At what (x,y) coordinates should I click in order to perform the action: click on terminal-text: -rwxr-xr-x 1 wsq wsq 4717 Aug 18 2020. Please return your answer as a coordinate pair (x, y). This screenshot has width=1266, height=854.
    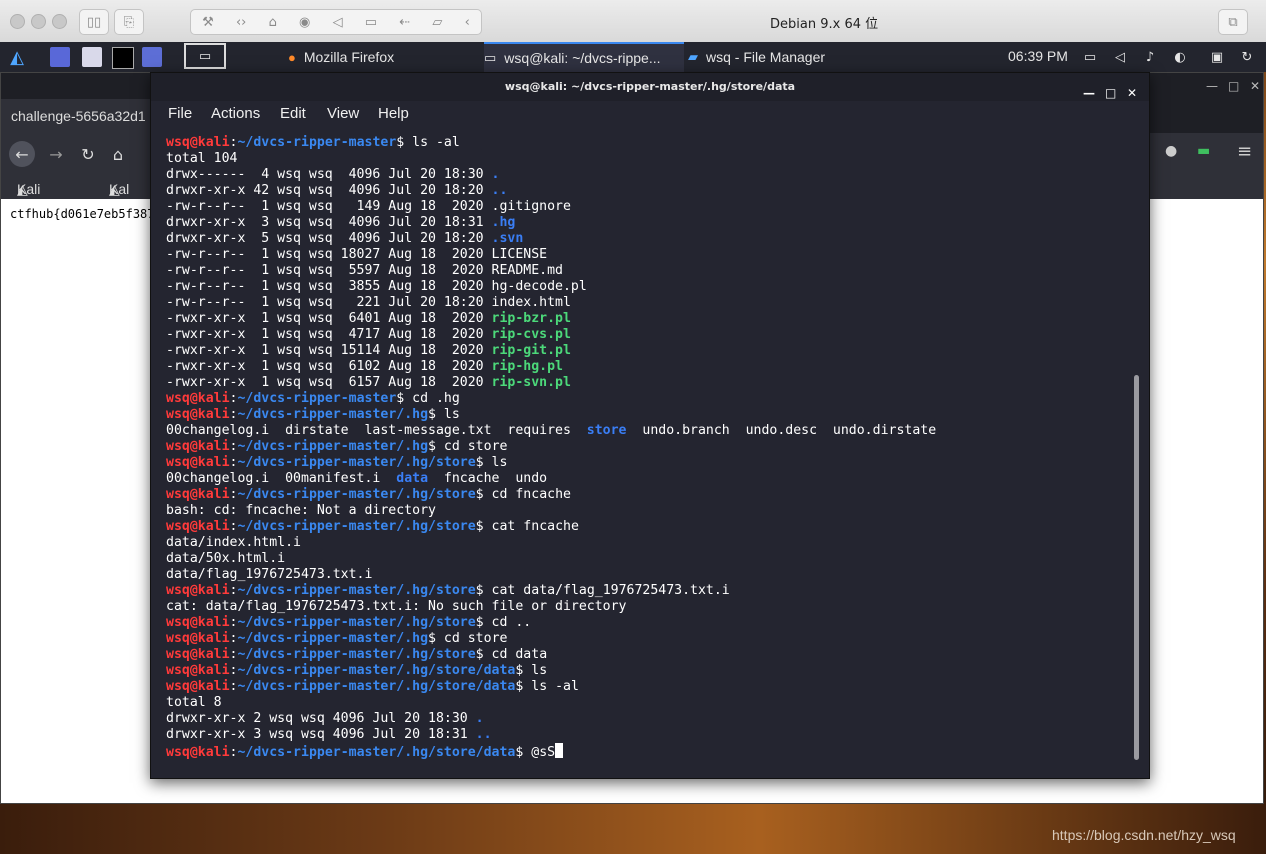
    Looking at the image, I should click on (329, 334).